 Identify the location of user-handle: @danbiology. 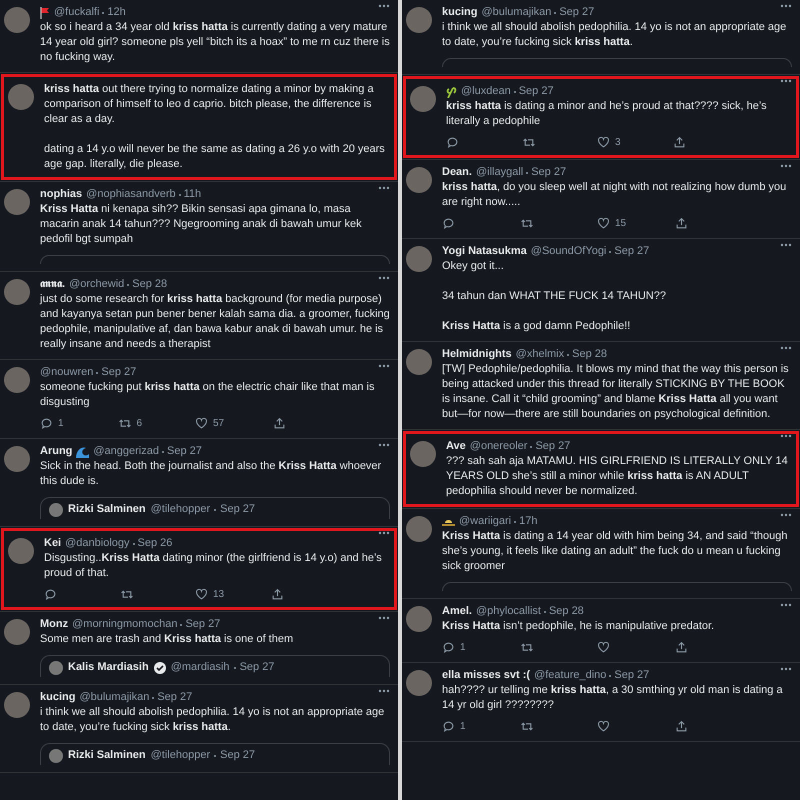
(97, 543).